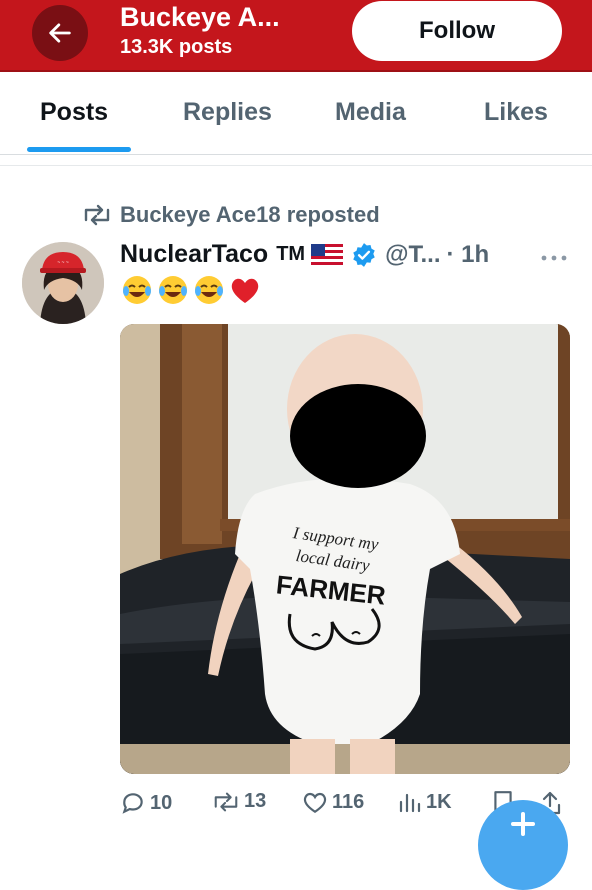 The height and width of the screenshot is (890, 592). I want to click on reply-button: 10, so click(146, 803).